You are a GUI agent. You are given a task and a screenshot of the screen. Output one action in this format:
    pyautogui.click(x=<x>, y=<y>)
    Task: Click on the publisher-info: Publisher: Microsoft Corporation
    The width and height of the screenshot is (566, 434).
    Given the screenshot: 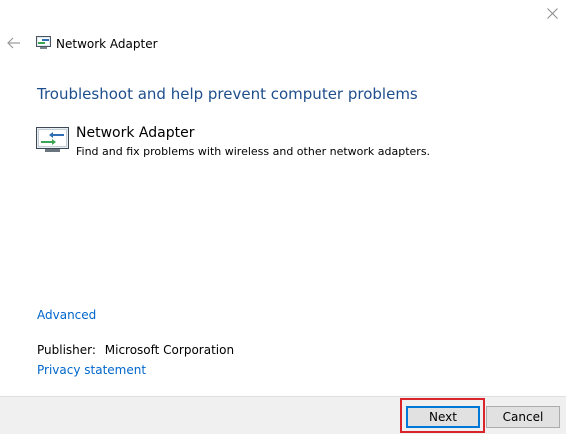 What is the action you would take?
    pyautogui.click(x=135, y=350)
    